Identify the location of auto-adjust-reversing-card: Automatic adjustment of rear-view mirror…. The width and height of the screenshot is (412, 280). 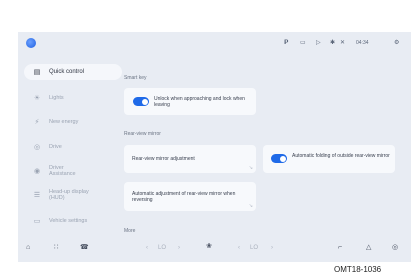
(190, 196).